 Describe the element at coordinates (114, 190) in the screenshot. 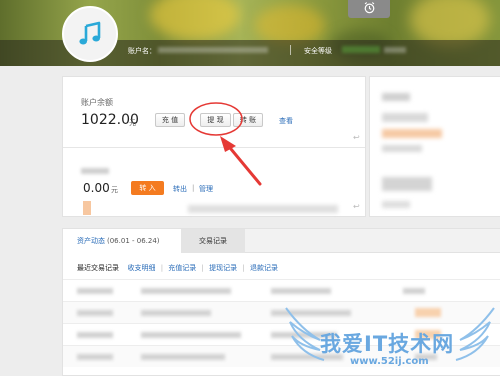

I see `sub-account-unit: 元` at that location.